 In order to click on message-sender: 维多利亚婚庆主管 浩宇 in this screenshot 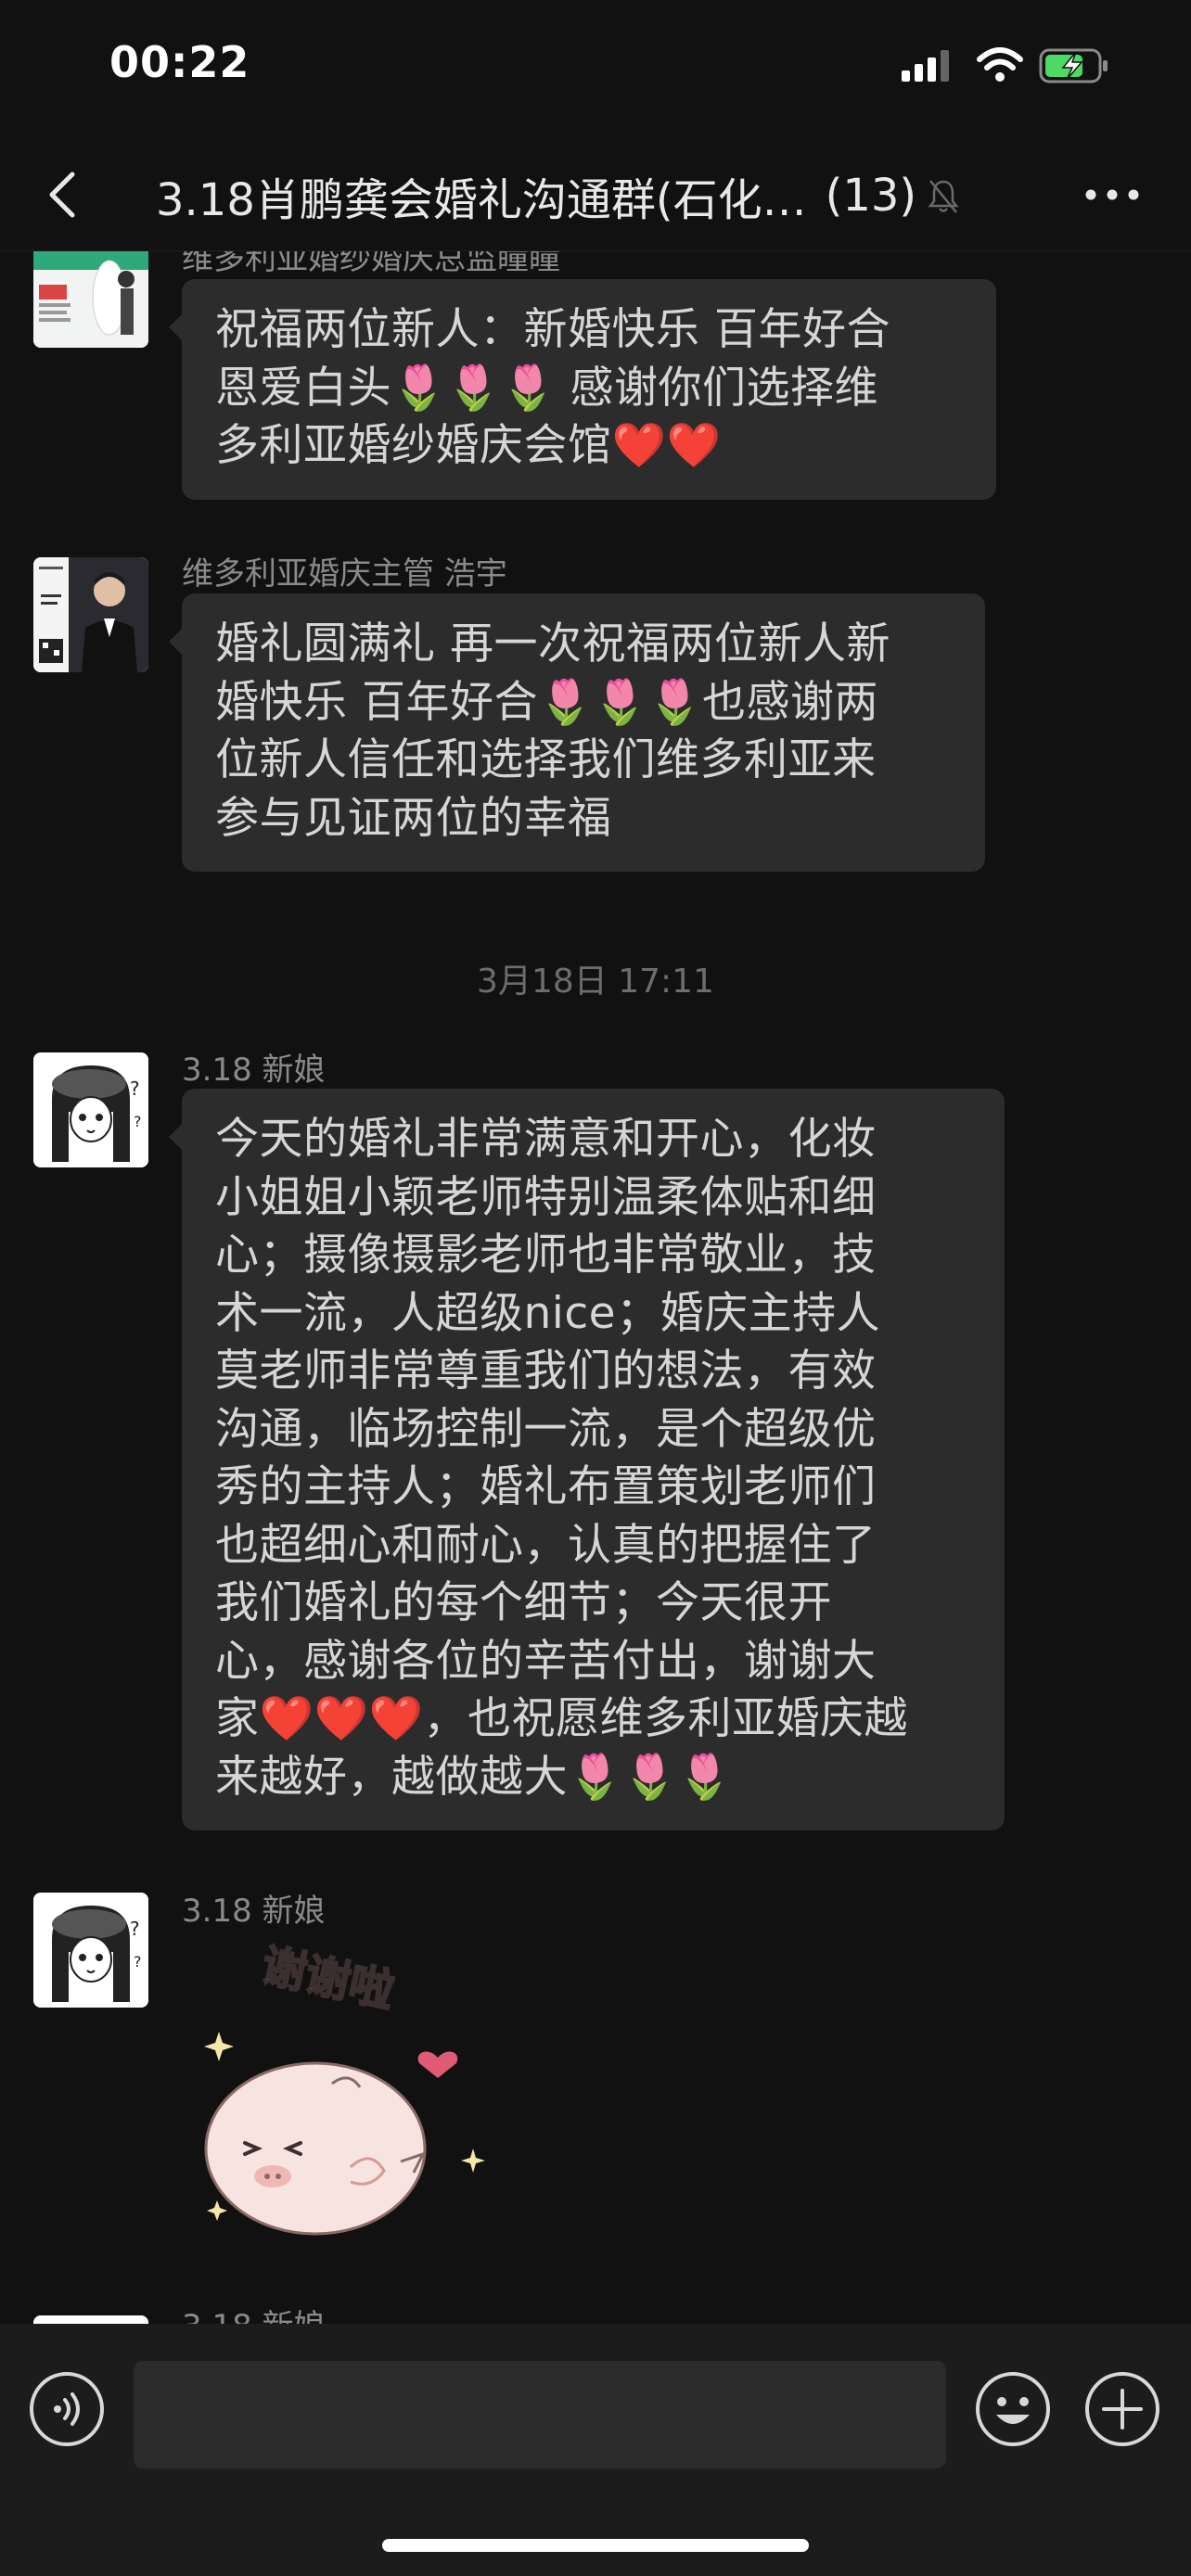, I will do `click(344, 574)`.